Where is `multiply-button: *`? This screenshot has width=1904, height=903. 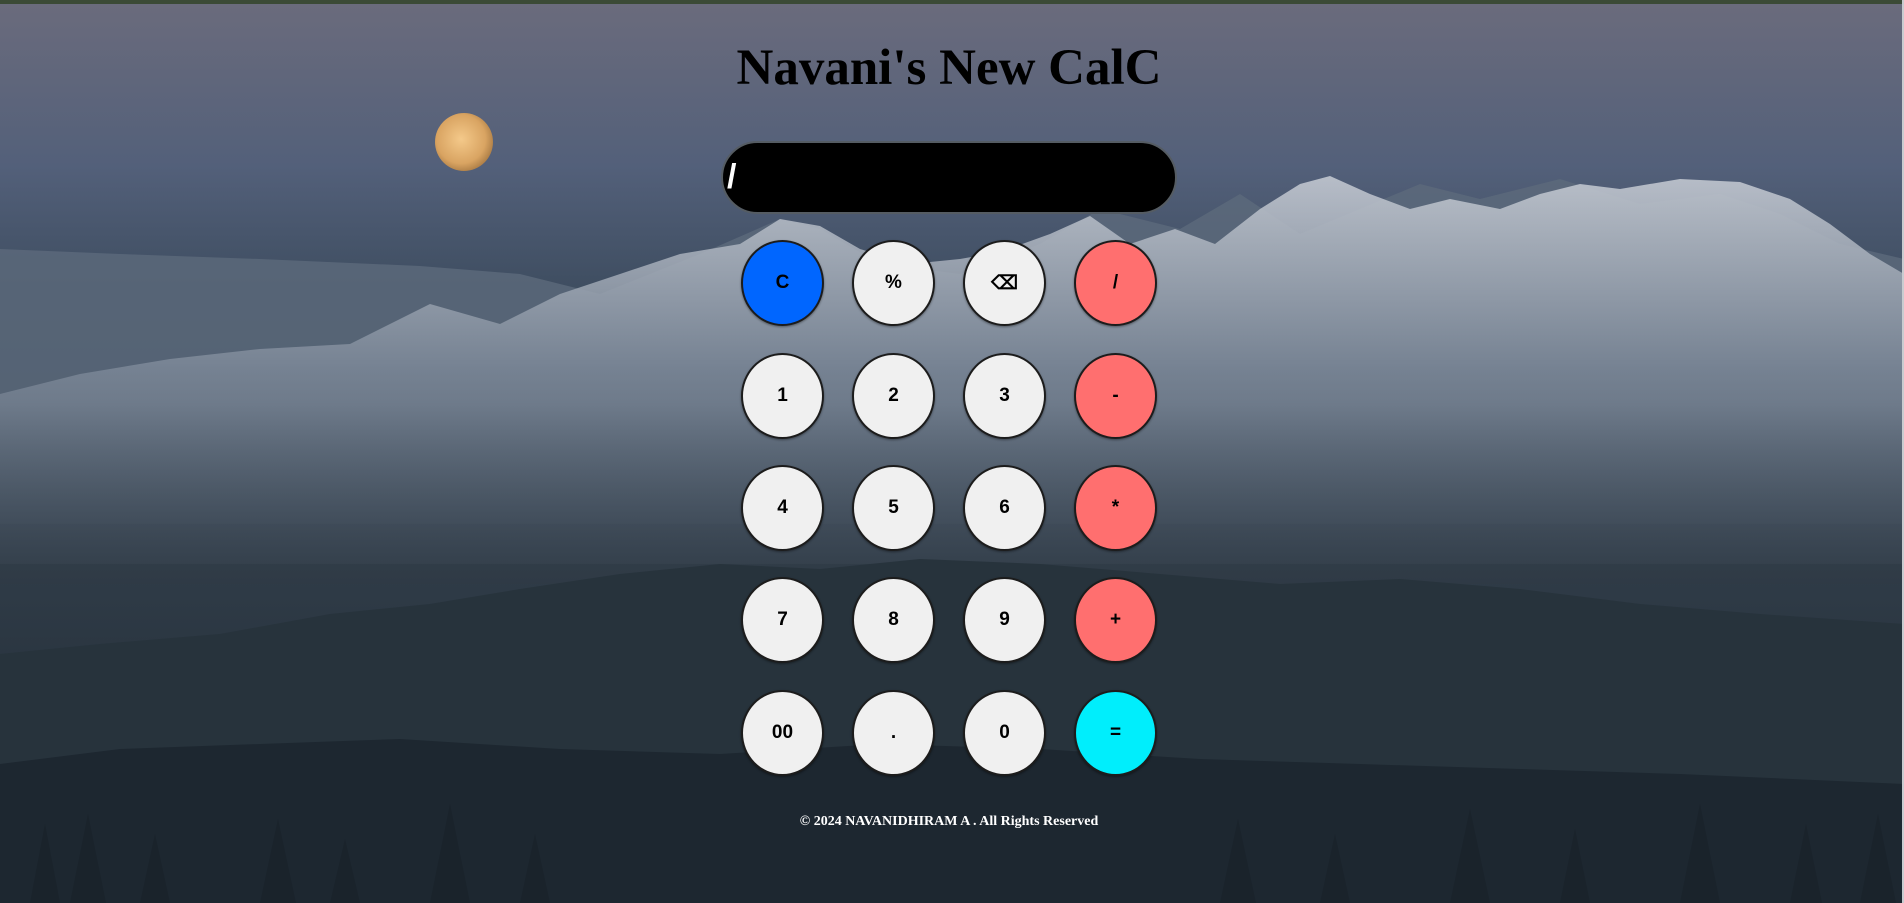
multiply-button: * is located at coordinates (1115, 508).